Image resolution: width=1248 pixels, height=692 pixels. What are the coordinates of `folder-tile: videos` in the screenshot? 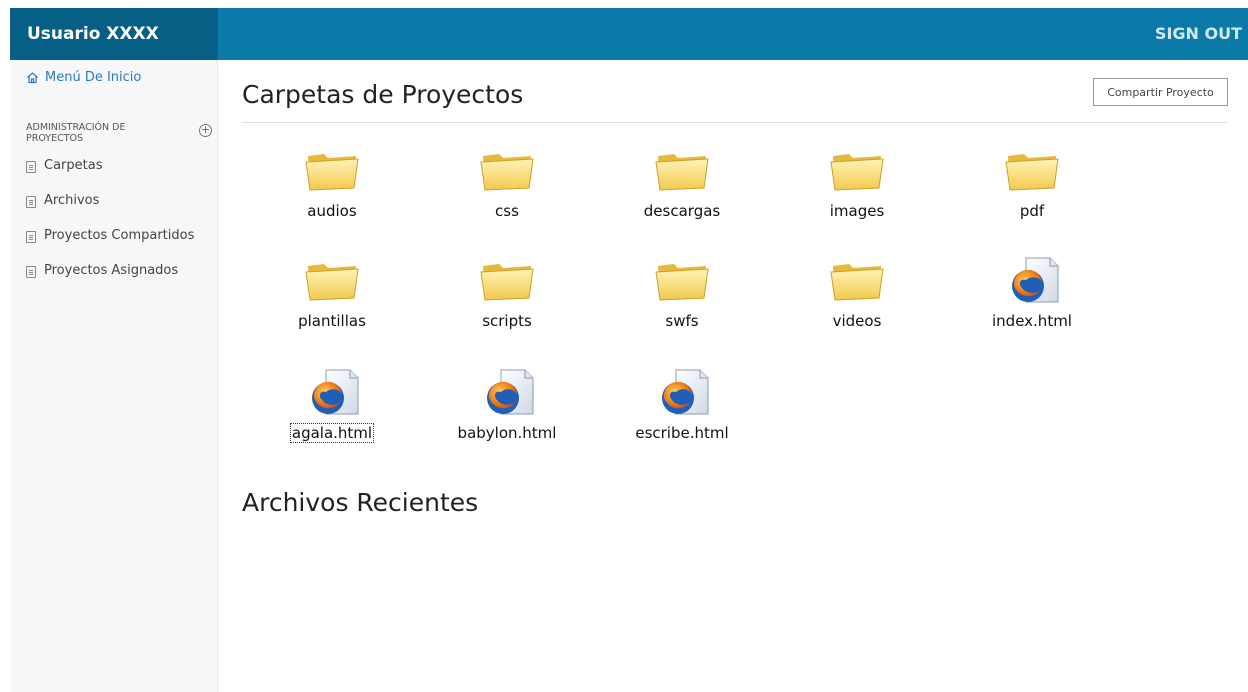 It's located at (857, 306).